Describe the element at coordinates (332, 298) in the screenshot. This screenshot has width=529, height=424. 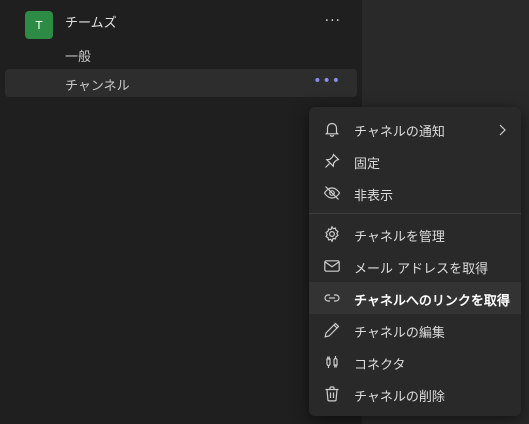
I see `link-icon` at that location.